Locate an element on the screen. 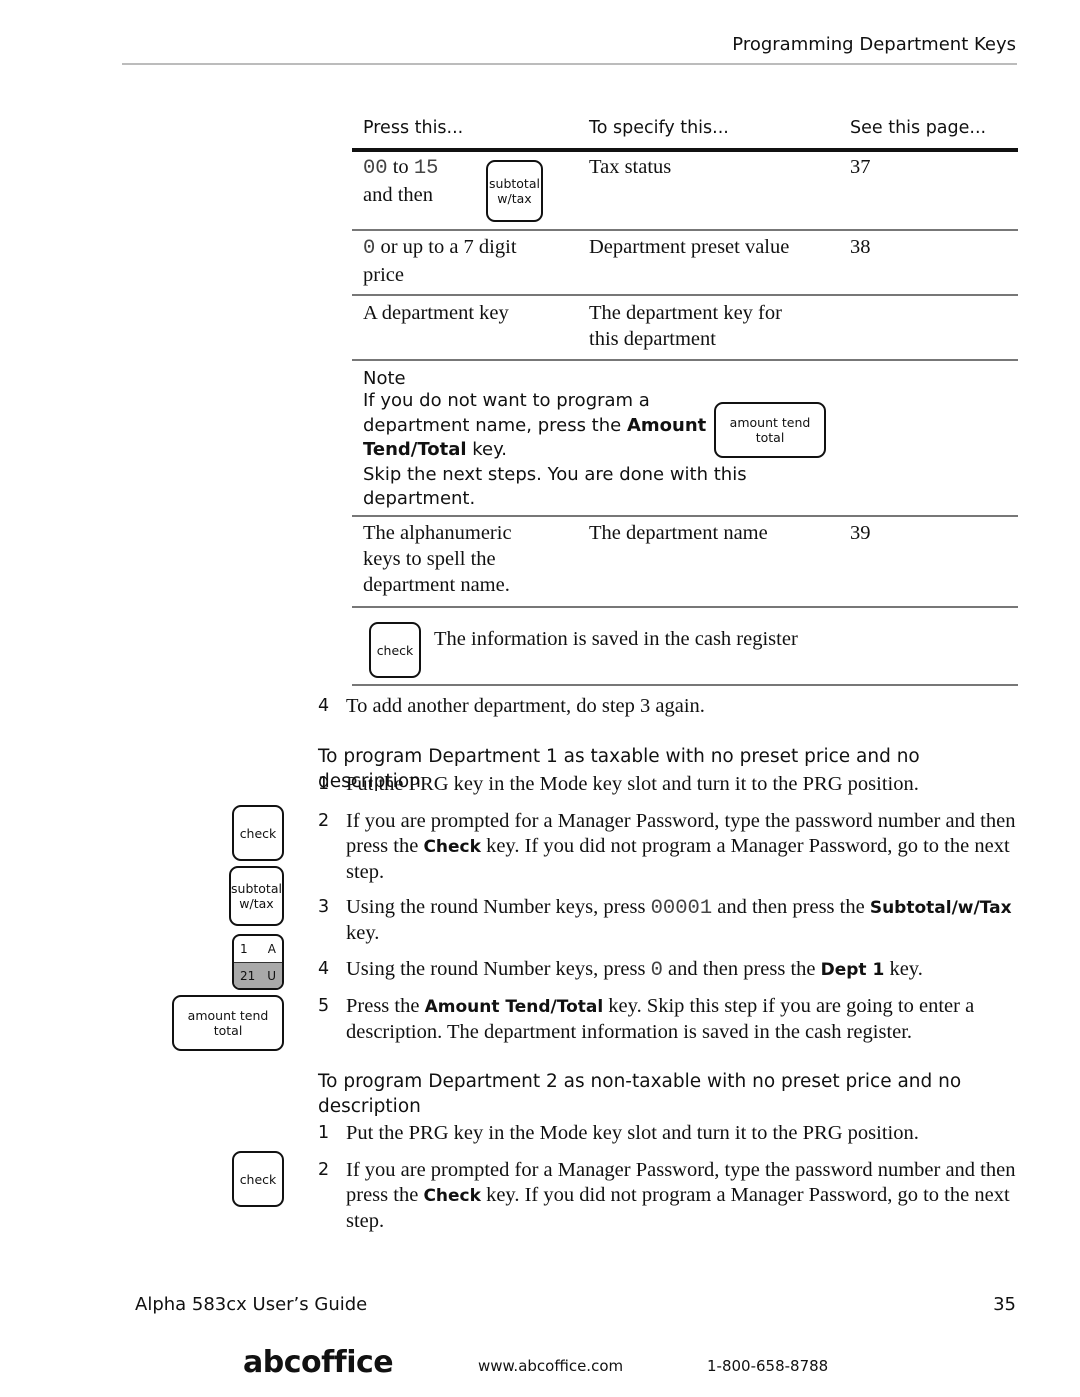  range-end: 15 is located at coordinates (426, 168).